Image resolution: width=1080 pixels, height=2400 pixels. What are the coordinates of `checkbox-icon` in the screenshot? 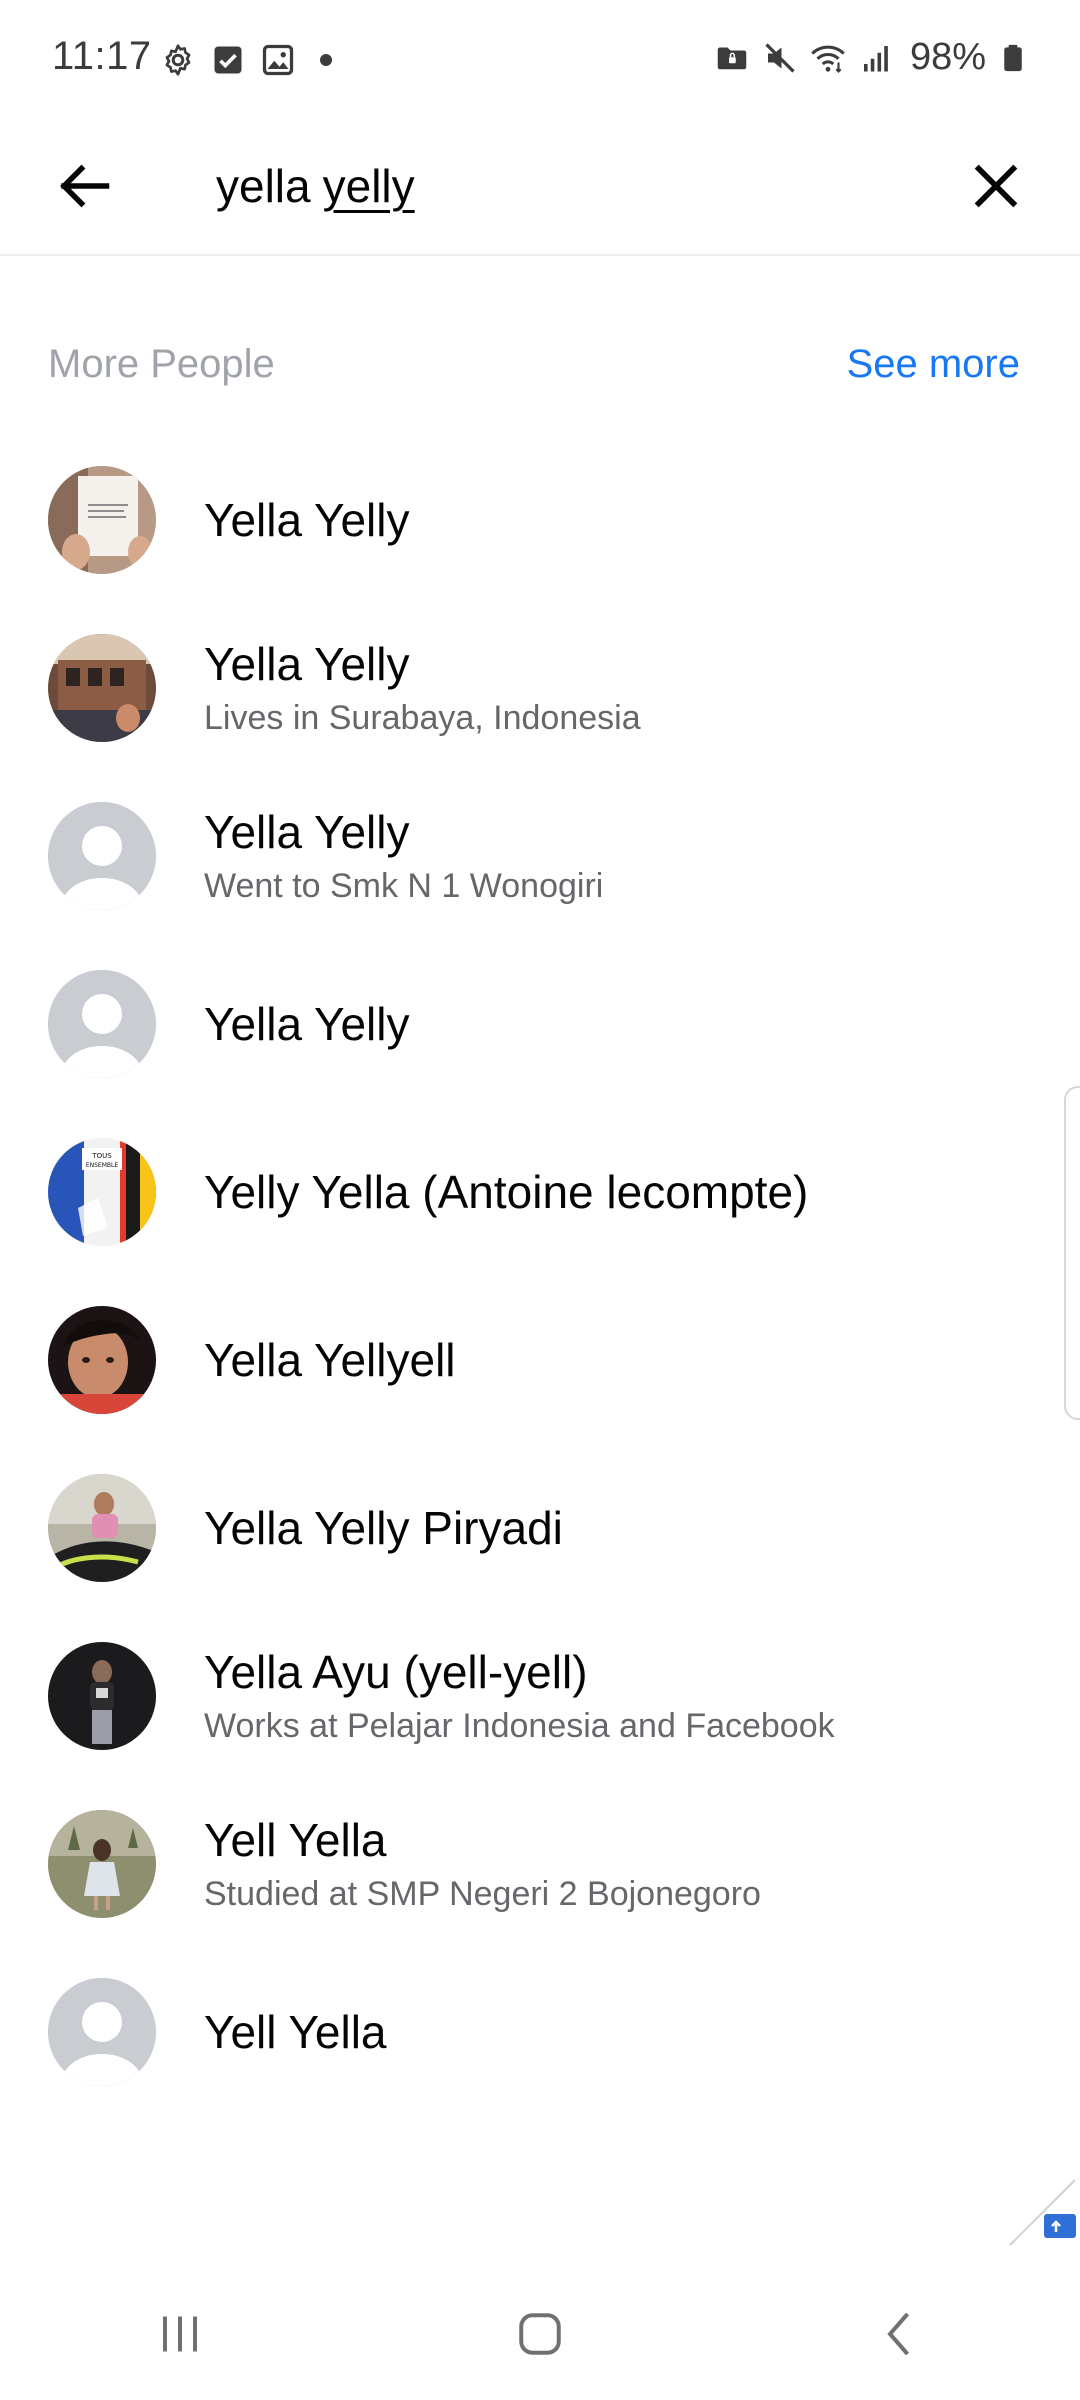 It's located at (228, 60).